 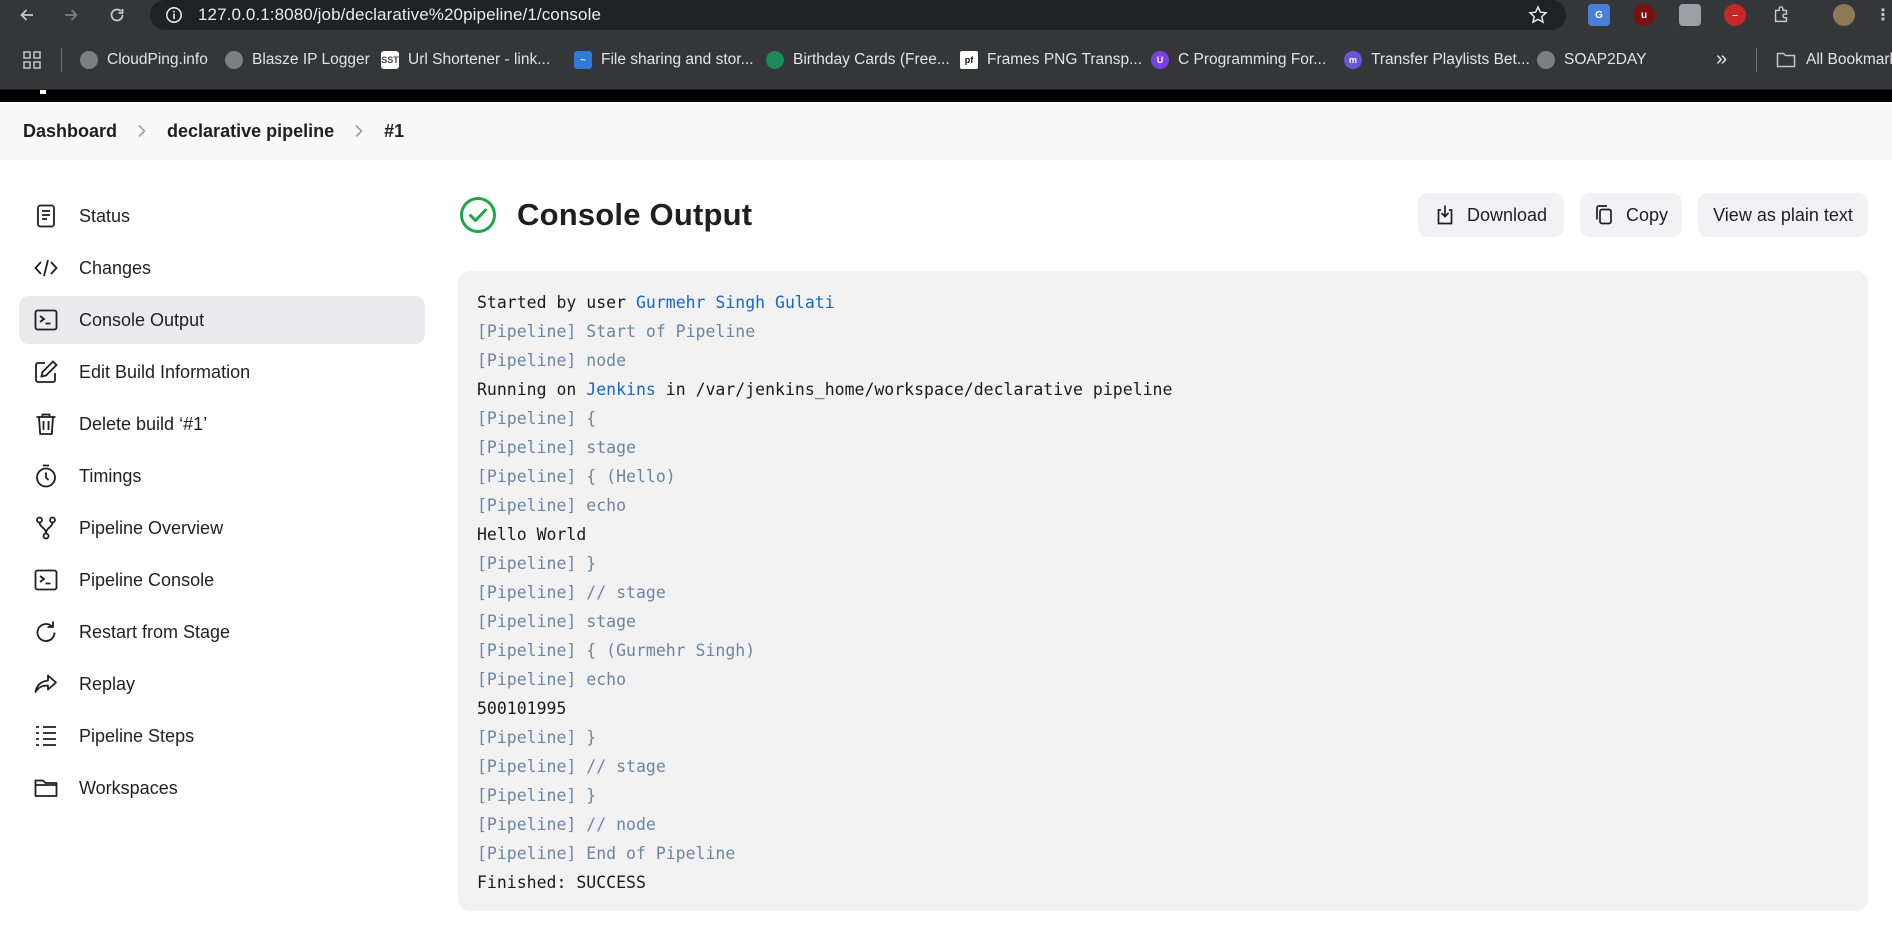 I want to click on bookmarks-separator, so click(x=1756, y=60).